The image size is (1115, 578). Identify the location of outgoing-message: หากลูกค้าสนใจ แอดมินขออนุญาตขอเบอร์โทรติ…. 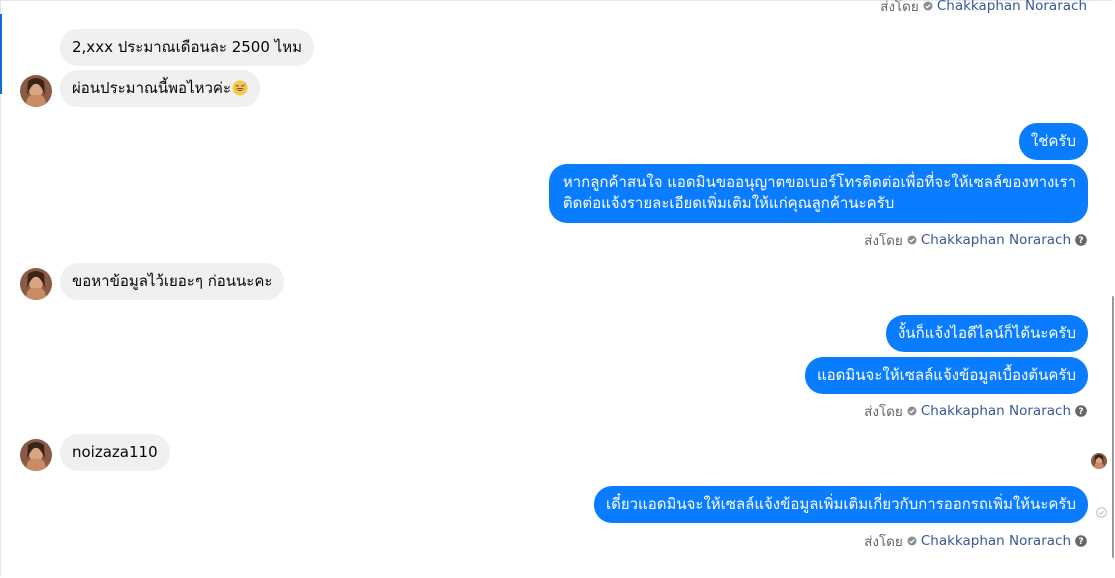
(818, 193).